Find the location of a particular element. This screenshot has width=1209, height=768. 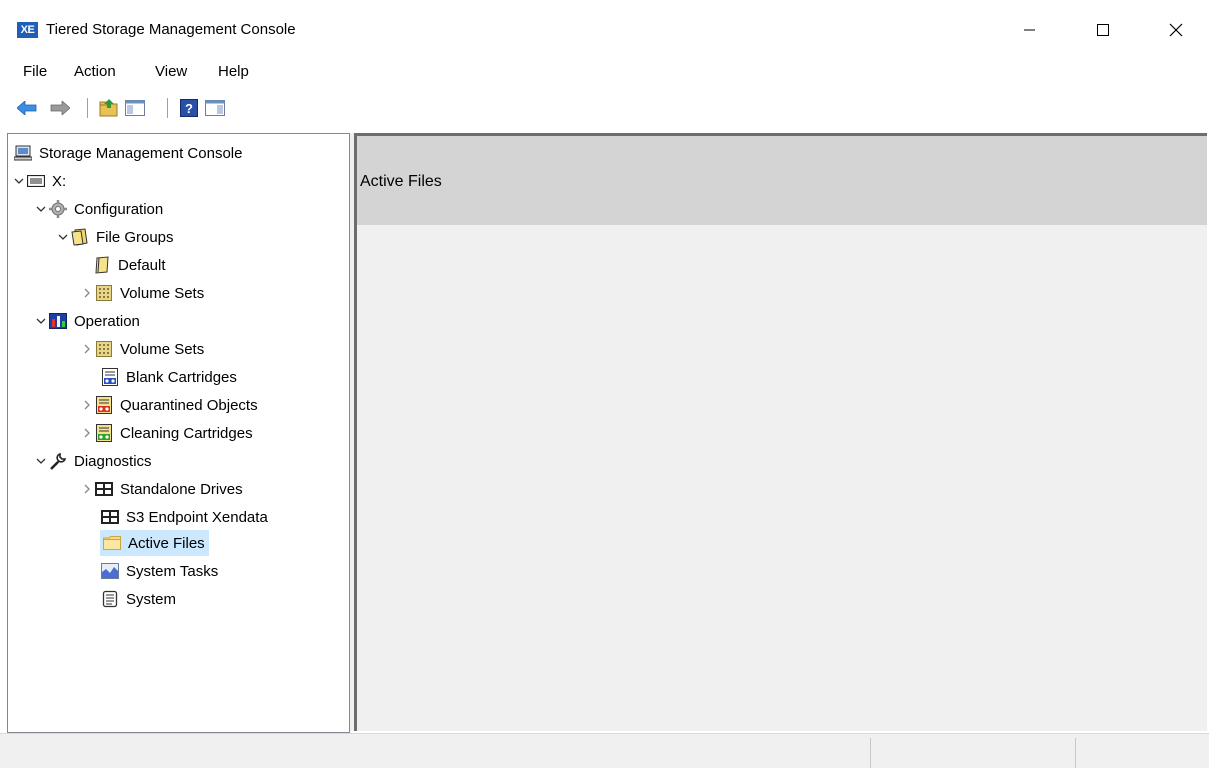

computer-icon is located at coordinates (23, 153).